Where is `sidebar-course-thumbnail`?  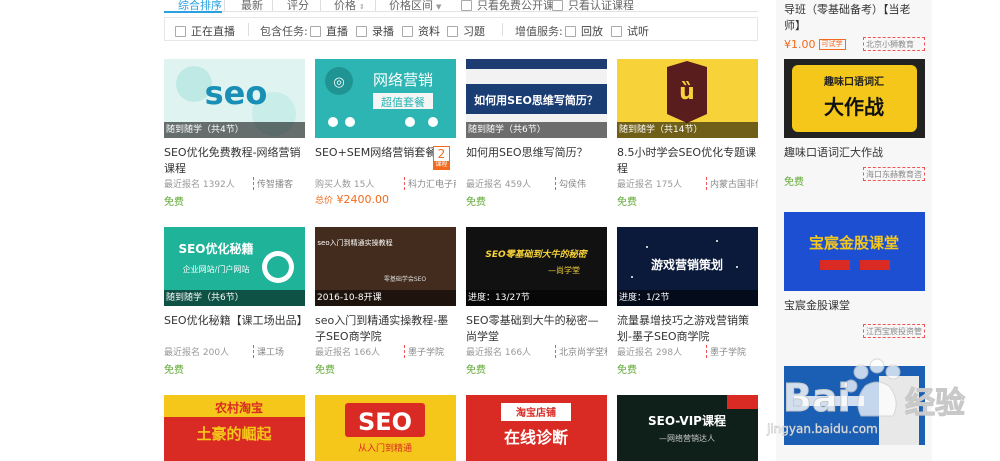
sidebar-course-thumbnail is located at coordinates (854, 405).